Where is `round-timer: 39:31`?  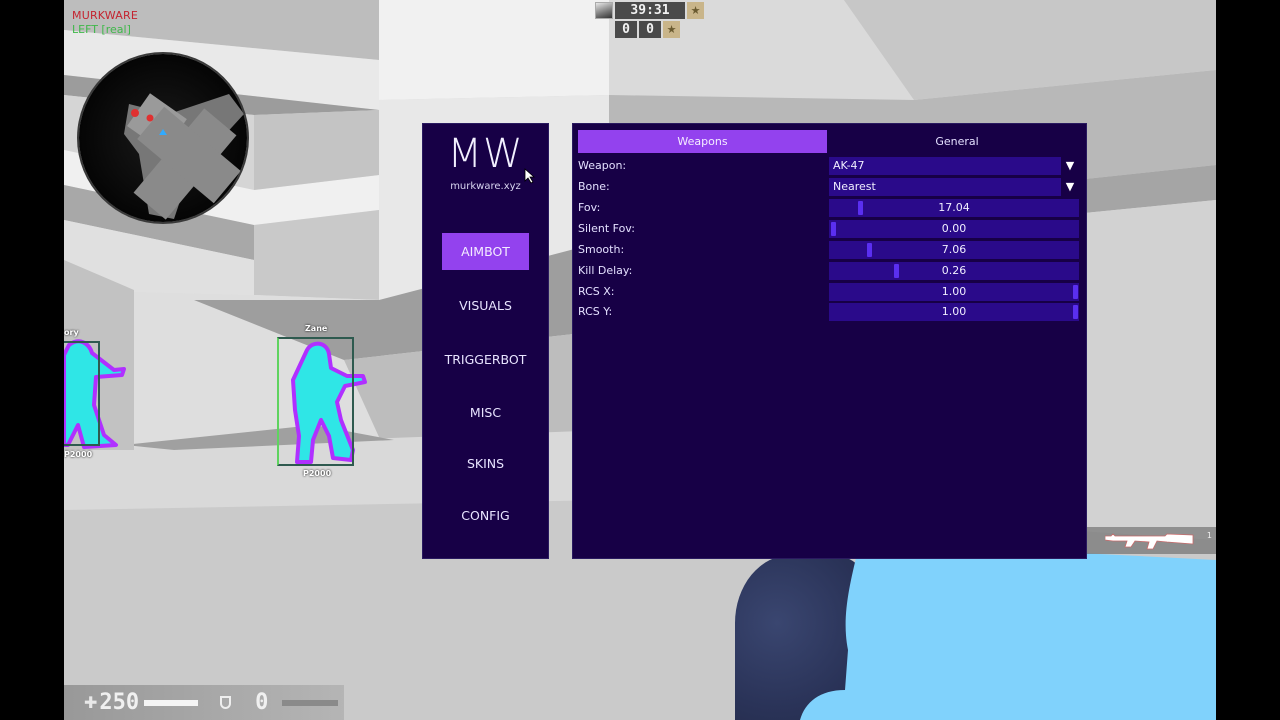
round-timer: 39:31 is located at coordinates (650, 10).